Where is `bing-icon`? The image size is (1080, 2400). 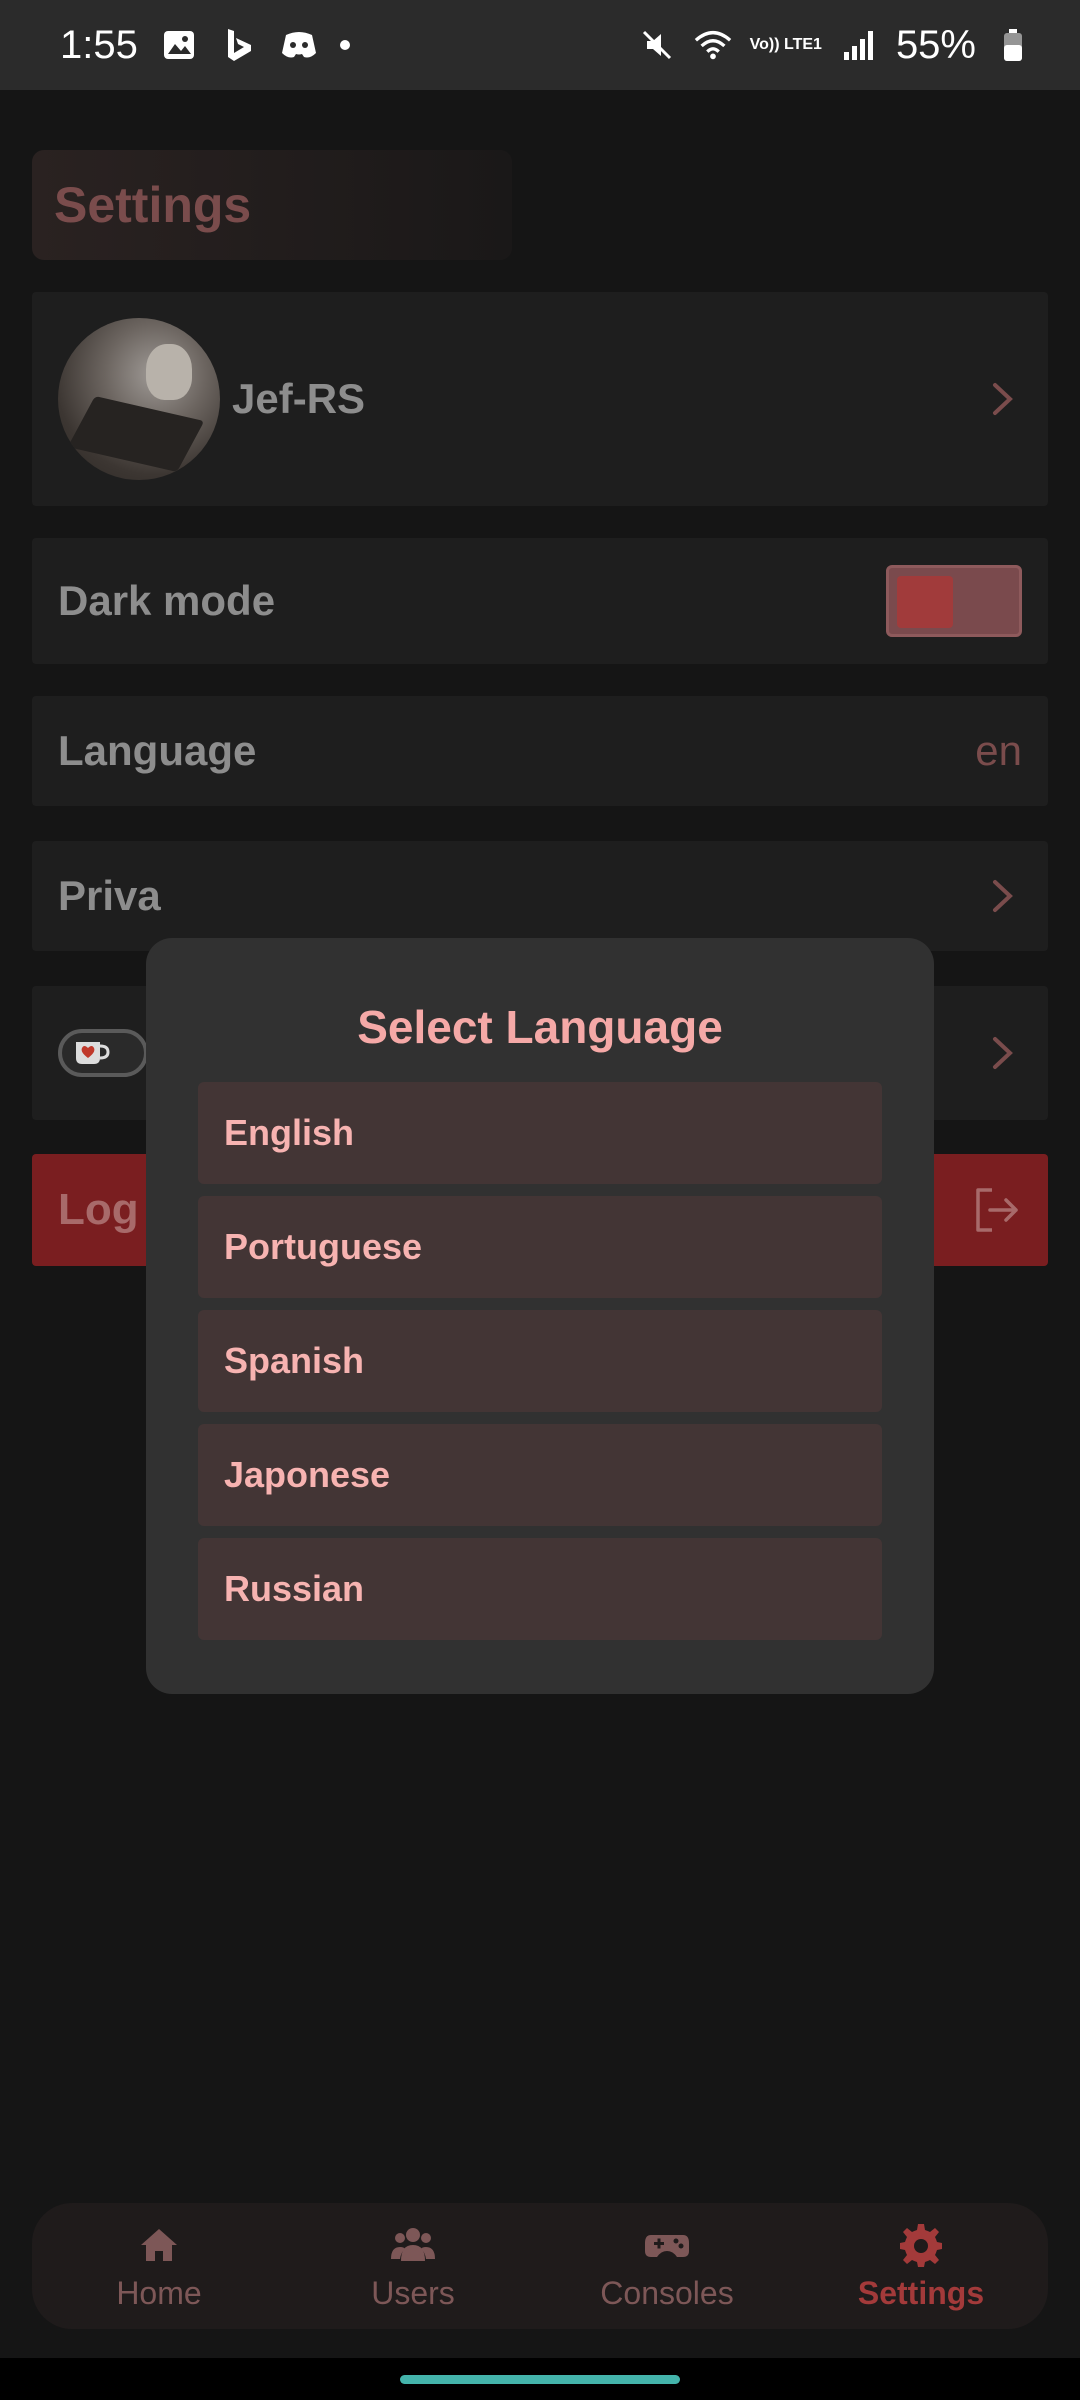 bing-icon is located at coordinates (239, 45).